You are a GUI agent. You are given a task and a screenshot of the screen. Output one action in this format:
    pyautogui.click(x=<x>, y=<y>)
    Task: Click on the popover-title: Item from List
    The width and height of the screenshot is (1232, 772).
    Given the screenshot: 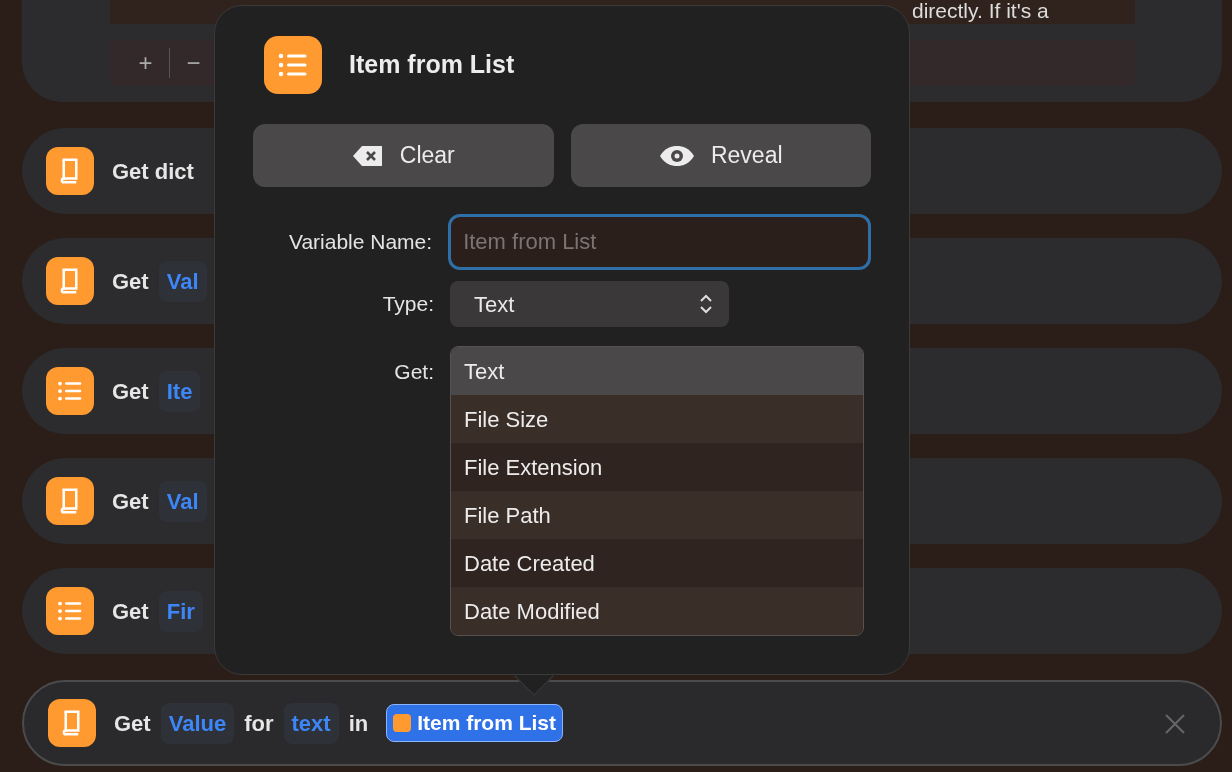 What is the action you would take?
    pyautogui.click(x=432, y=65)
    